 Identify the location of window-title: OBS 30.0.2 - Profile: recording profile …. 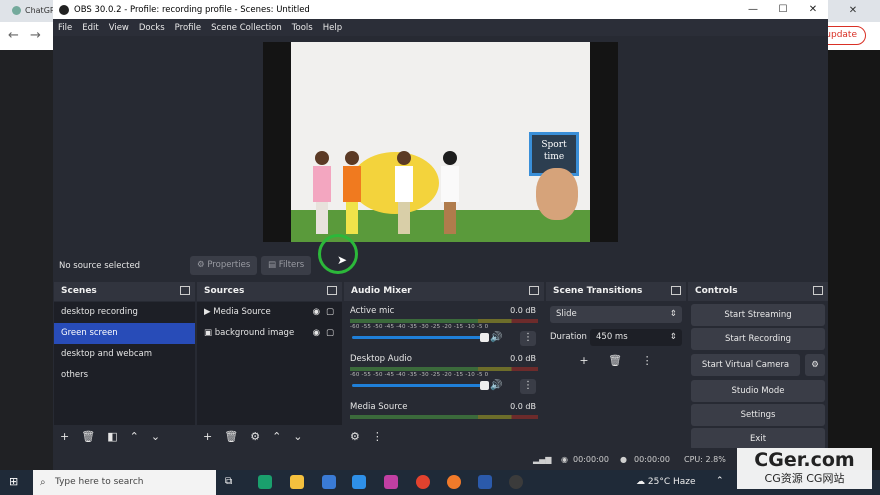
(192, 9).